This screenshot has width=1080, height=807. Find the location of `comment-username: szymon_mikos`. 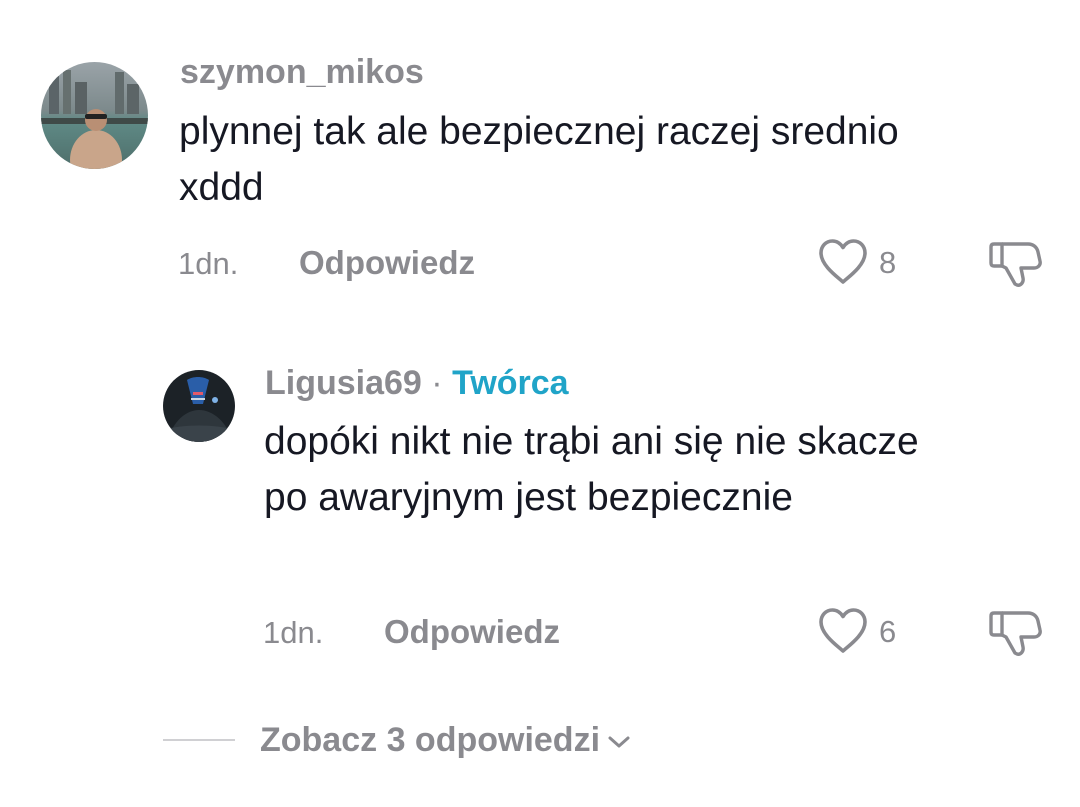

comment-username: szymon_mikos is located at coordinates (302, 72).